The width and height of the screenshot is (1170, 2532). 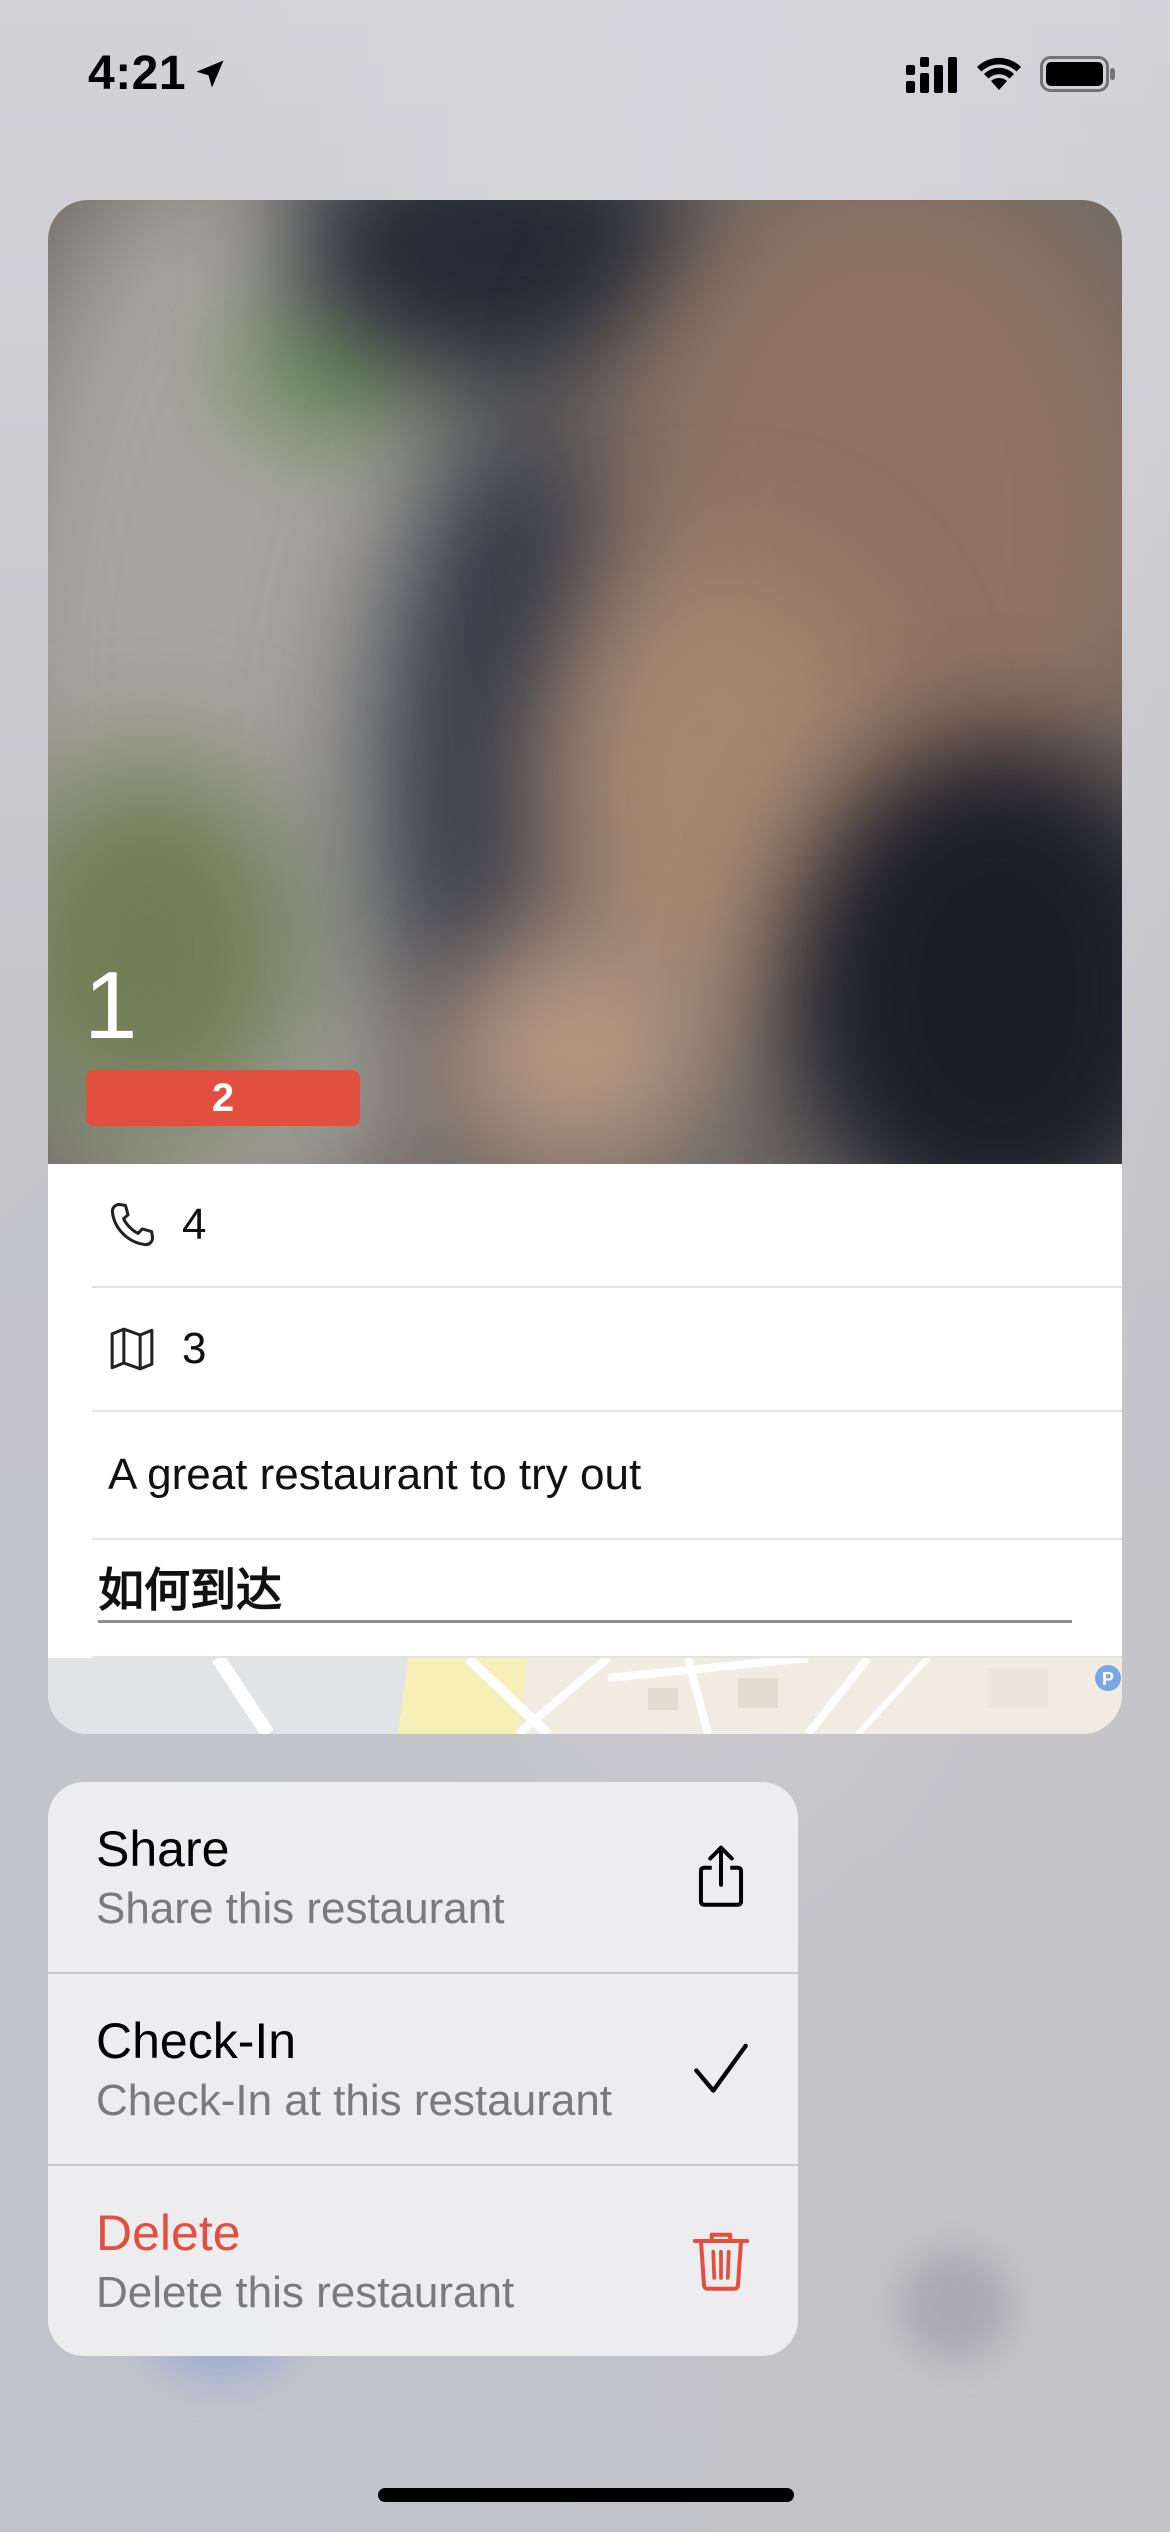 What do you see at coordinates (585, 1621) in the screenshot?
I see `directions-underline` at bounding box center [585, 1621].